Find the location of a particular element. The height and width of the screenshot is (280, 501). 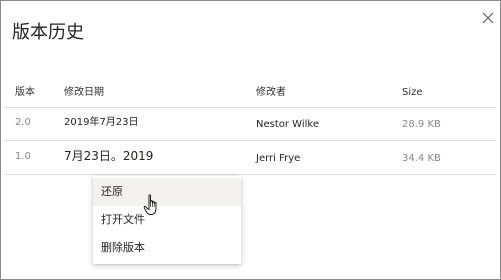

row-size: 34.4 KB is located at coordinates (421, 158).